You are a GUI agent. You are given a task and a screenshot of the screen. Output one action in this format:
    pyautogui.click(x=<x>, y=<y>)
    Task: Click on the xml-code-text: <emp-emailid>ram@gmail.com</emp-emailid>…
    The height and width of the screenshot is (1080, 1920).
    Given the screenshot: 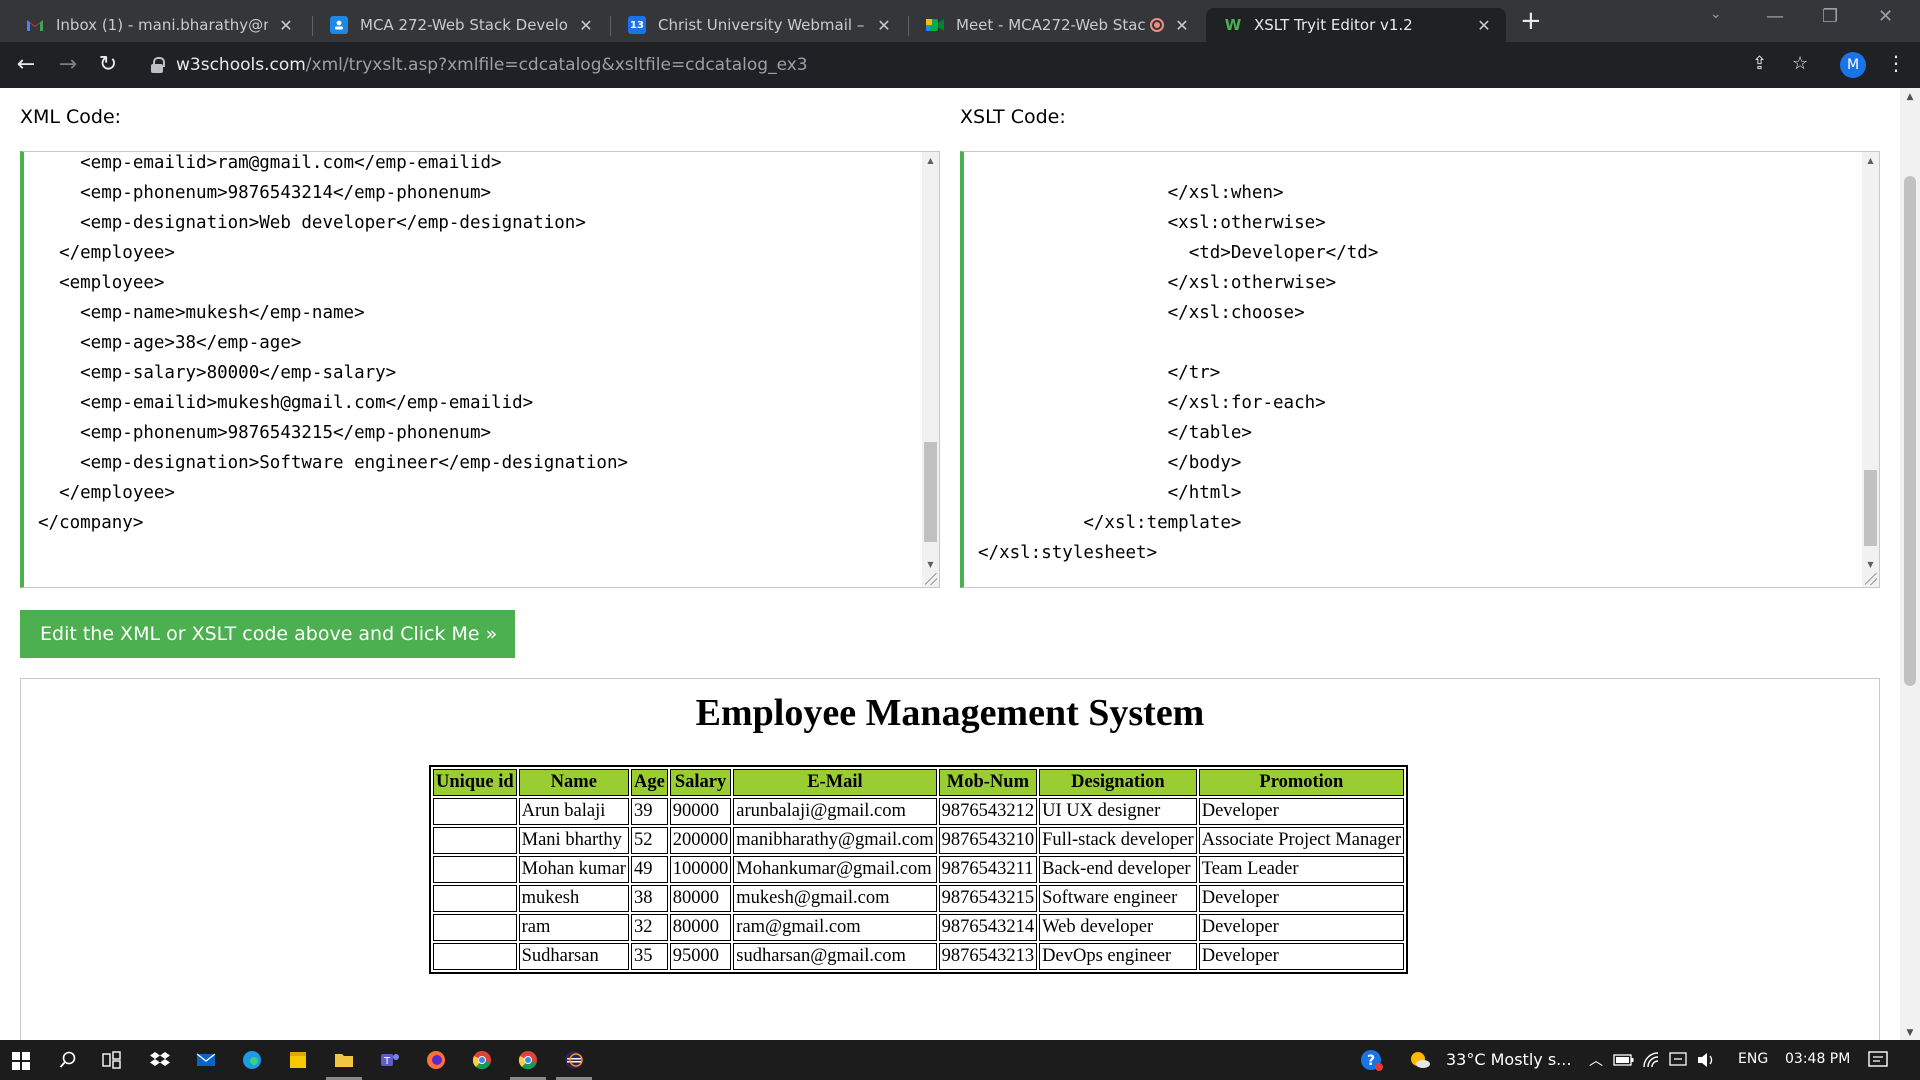 What is the action you would take?
    pyautogui.click(x=333, y=345)
    